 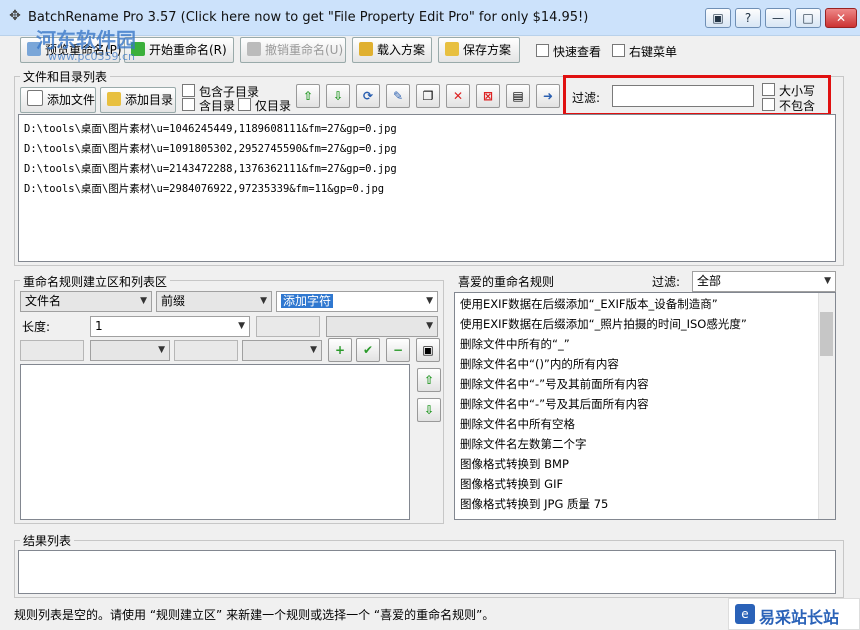 What do you see at coordinates (392, 50) in the screenshot?
I see `load-scheme-button: 载入方案` at bounding box center [392, 50].